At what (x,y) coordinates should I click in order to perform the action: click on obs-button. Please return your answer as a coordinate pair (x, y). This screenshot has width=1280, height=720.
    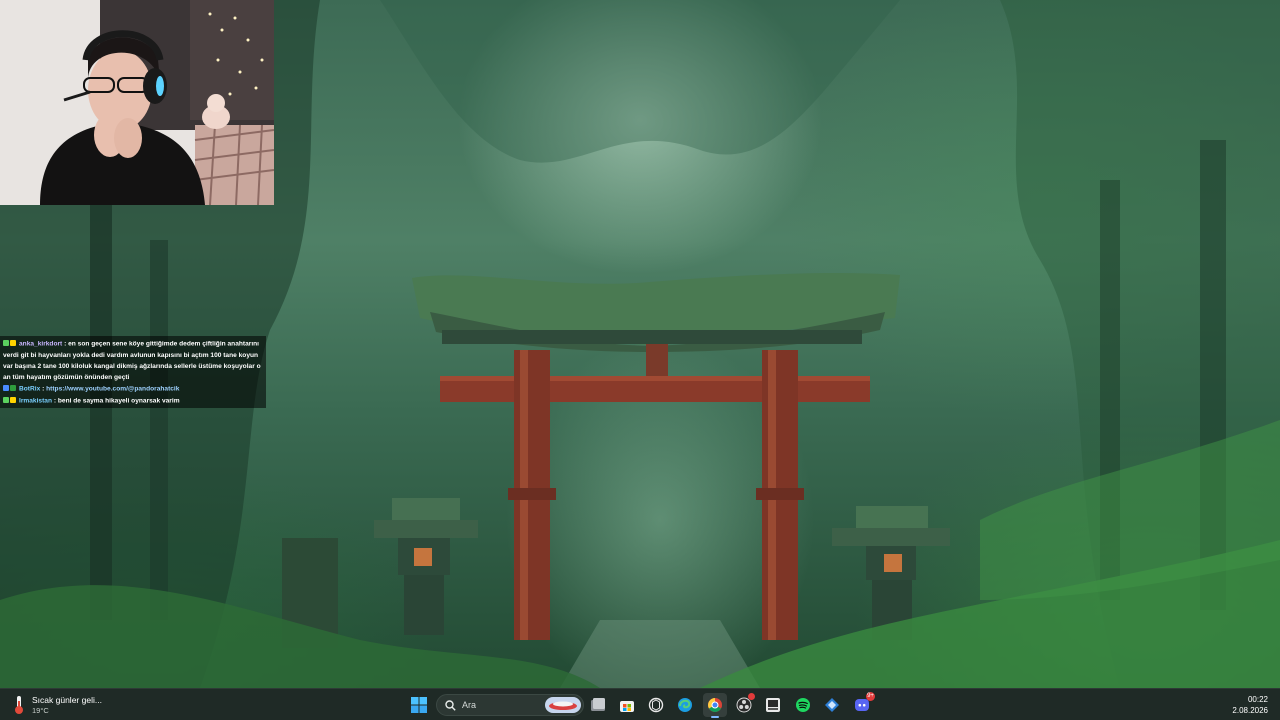
    Looking at the image, I should click on (744, 705).